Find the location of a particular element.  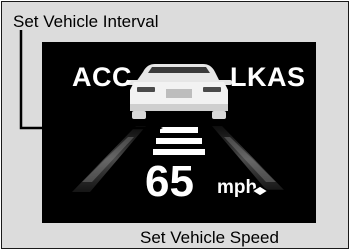

set-vehicle-speed-callout: Set Vehicle Speed is located at coordinates (209, 237).